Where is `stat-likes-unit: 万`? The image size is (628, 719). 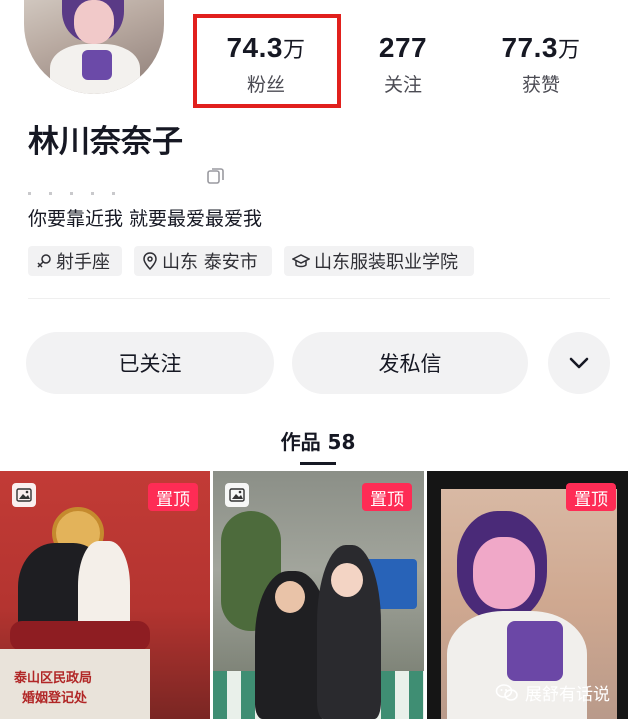 stat-likes-unit: 万 is located at coordinates (569, 50).